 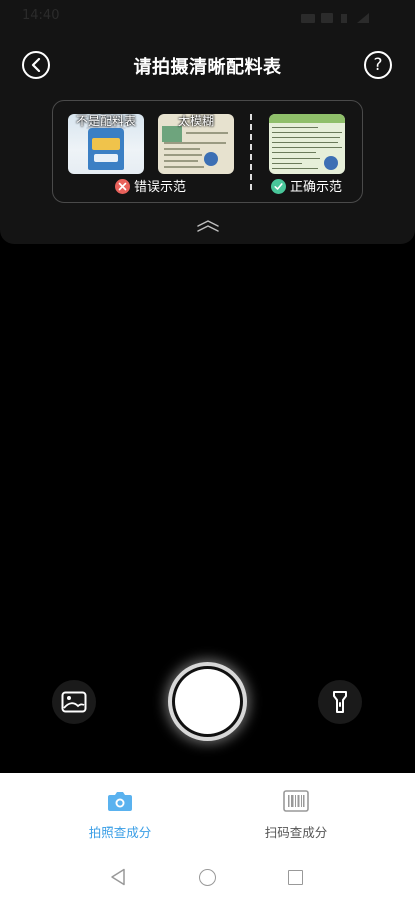 I want to click on example-divider, so click(x=251, y=152).